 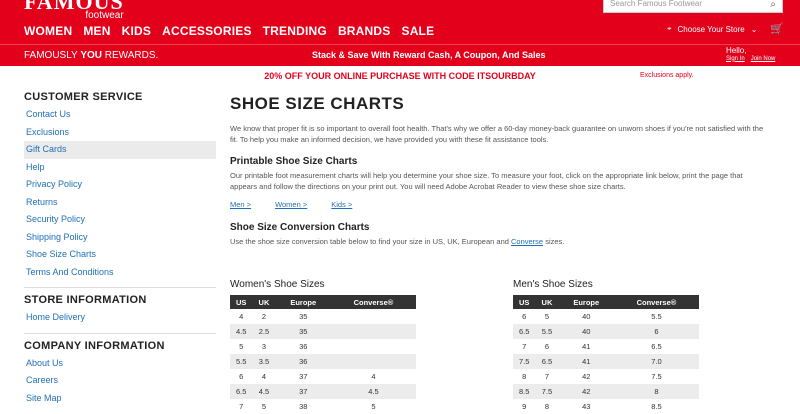 What do you see at coordinates (341, 204) in the screenshot?
I see `kids-chart-link: Kids >` at bounding box center [341, 204].